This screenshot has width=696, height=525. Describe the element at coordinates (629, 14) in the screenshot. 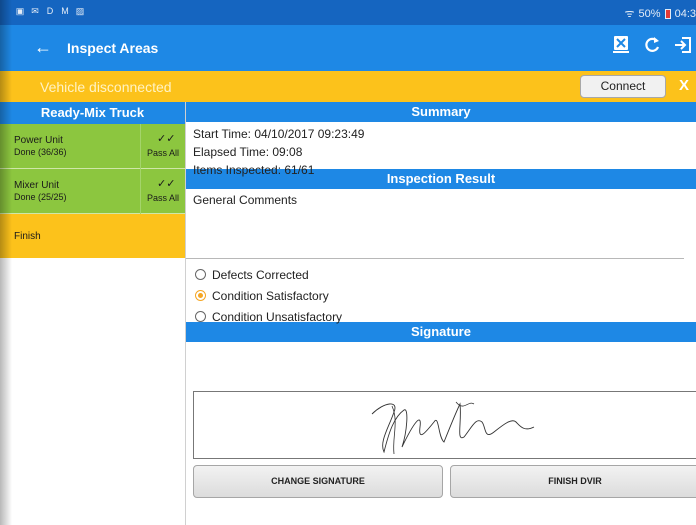

I see `wifi-icon: ᯤ` at that location.